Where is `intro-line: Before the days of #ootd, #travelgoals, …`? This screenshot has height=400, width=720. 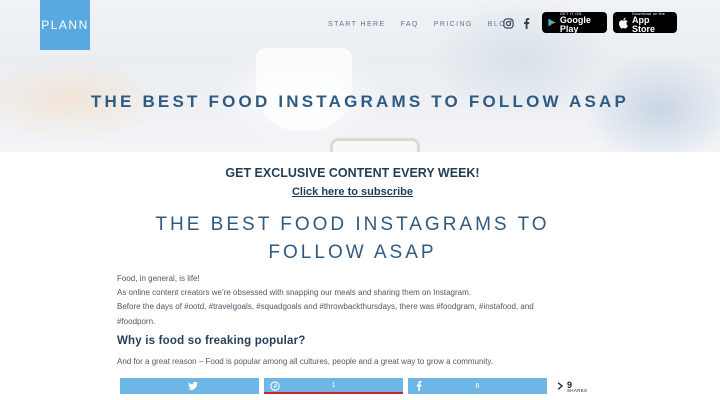
intro-line: Before the days of #ootd, #travelgoals, … is located at coordinates (325, 307).